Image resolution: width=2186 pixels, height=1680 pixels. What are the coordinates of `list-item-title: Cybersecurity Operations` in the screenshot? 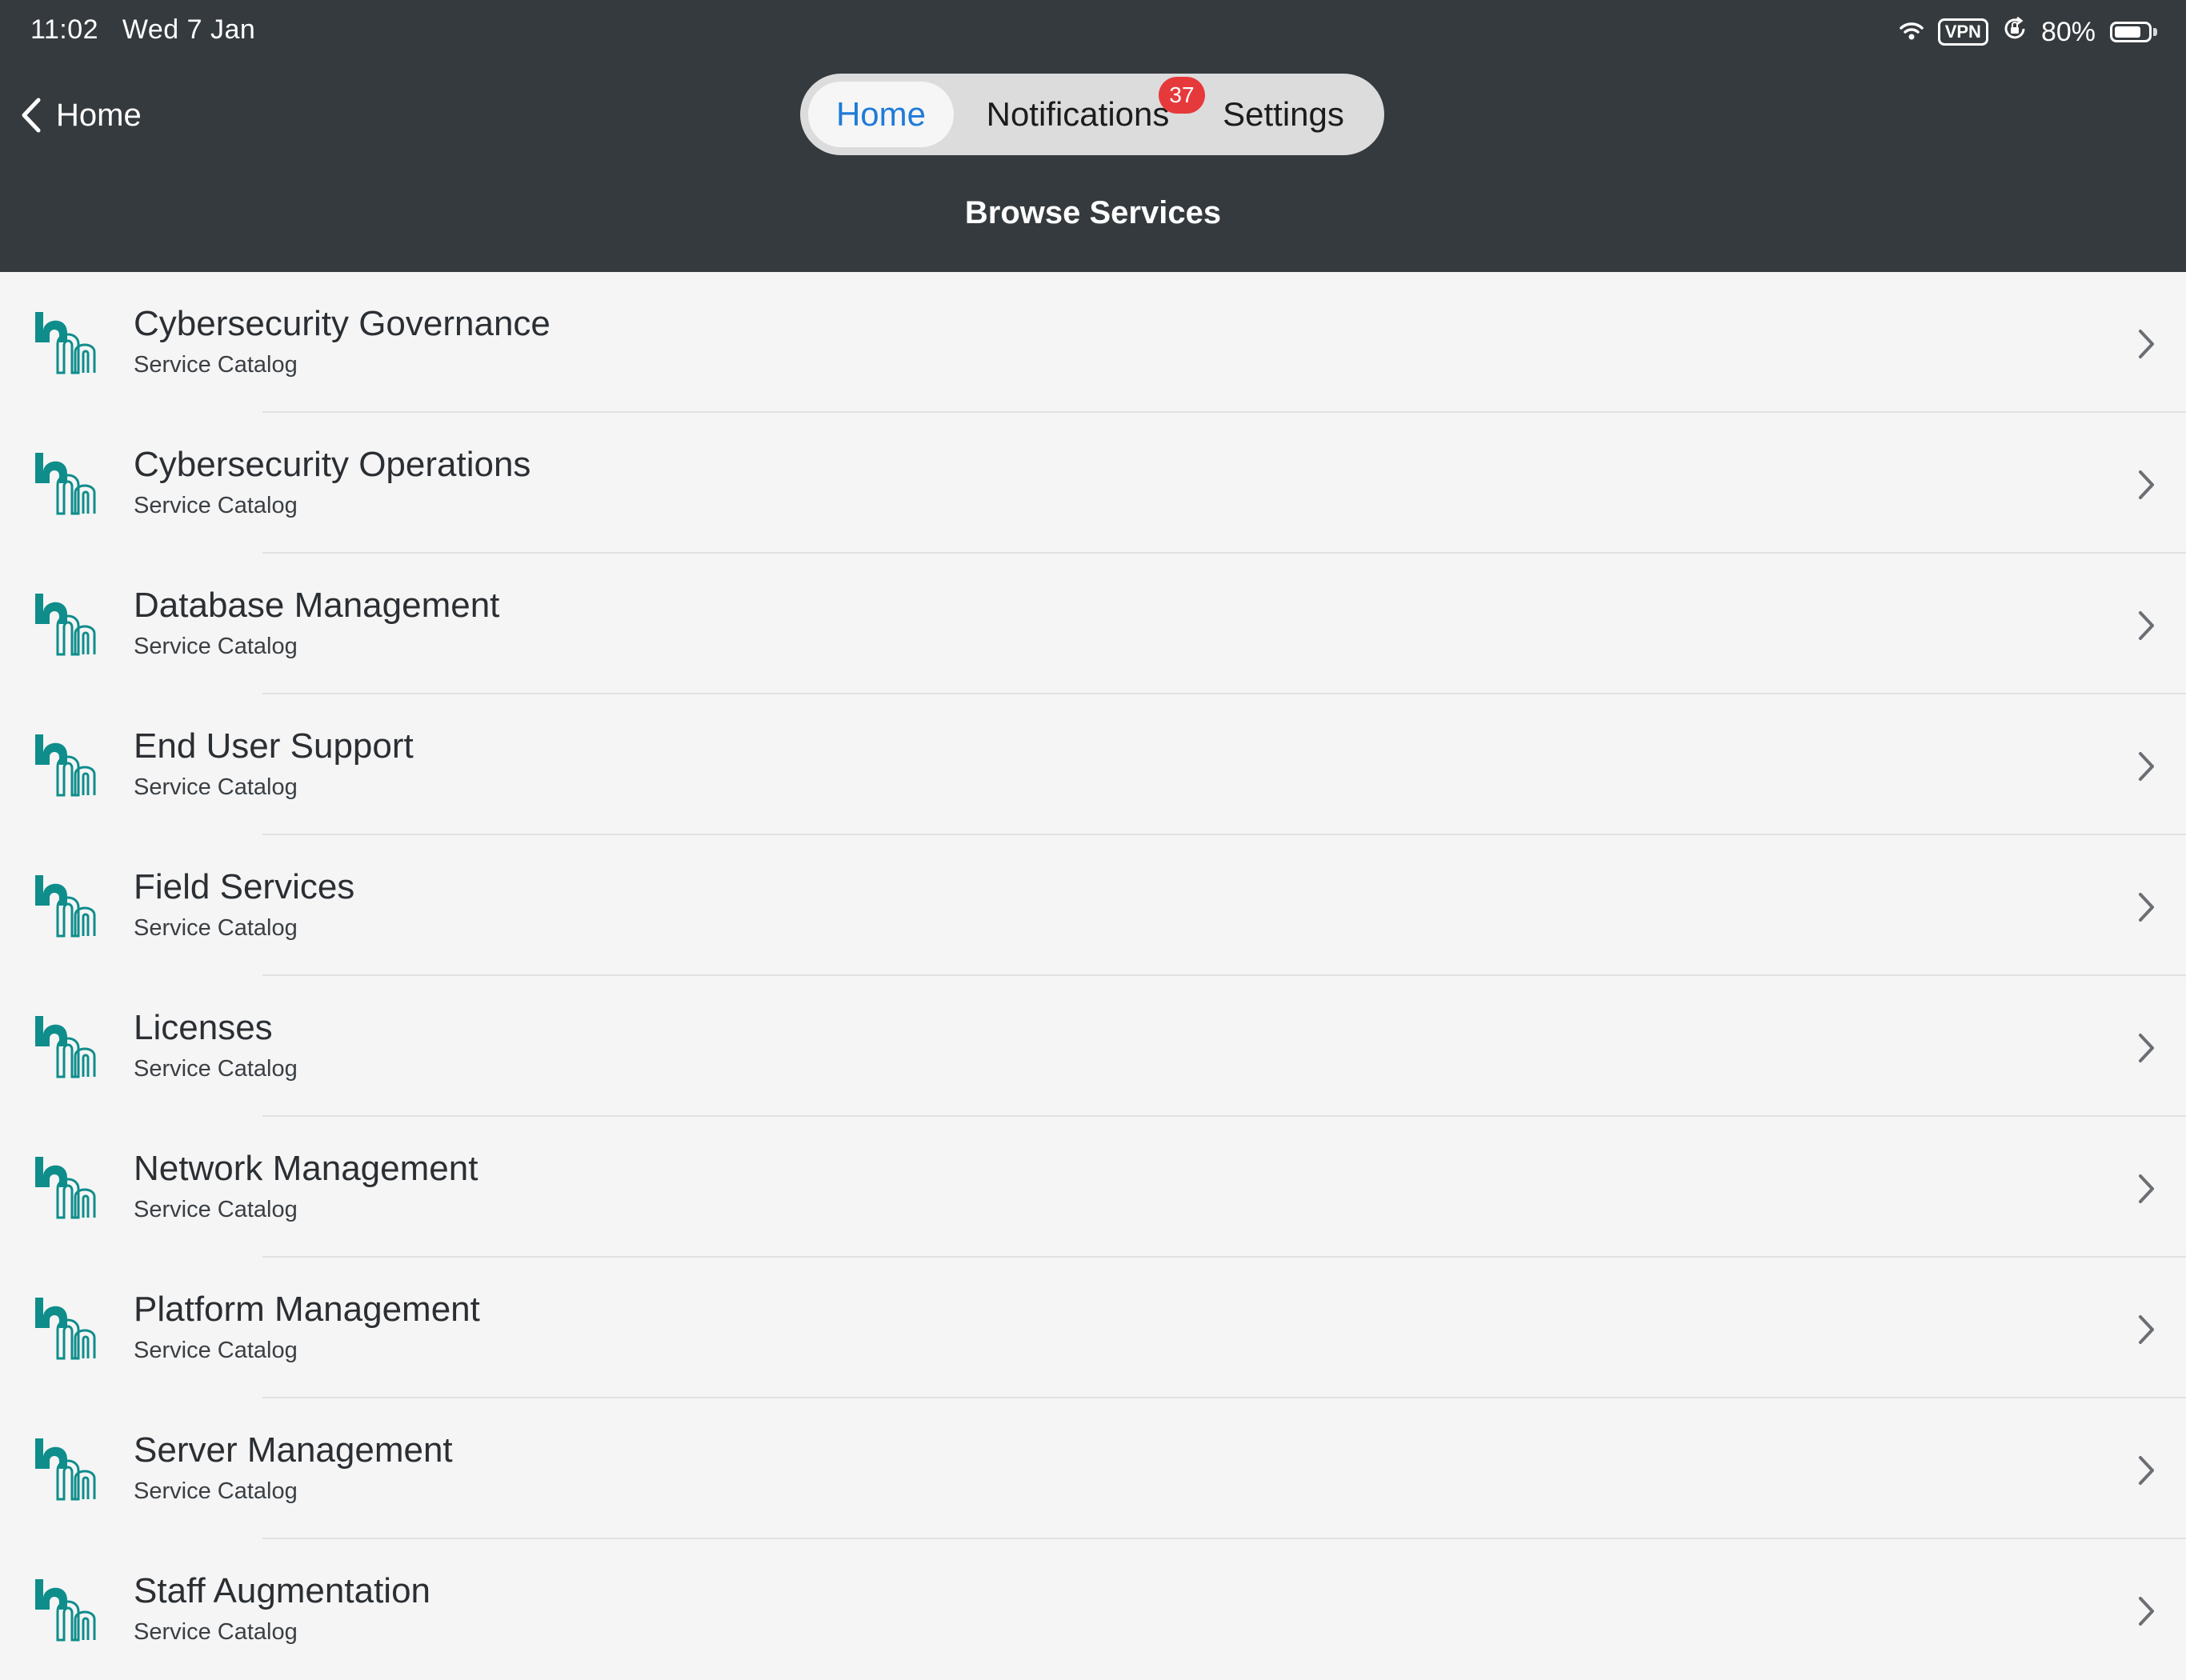 It's located at (333, 464).